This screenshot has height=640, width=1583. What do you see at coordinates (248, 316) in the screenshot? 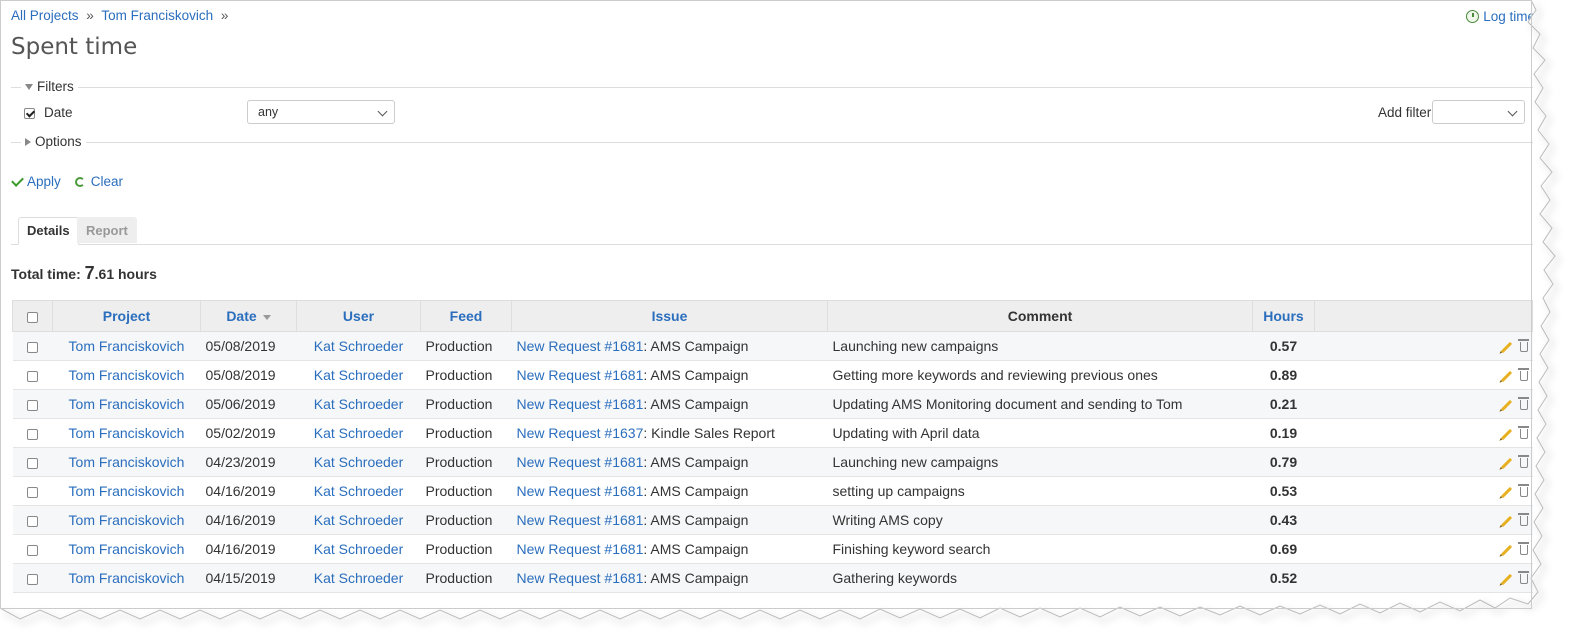
I see `column-header-date: Date` at bounding box center [248, 316].